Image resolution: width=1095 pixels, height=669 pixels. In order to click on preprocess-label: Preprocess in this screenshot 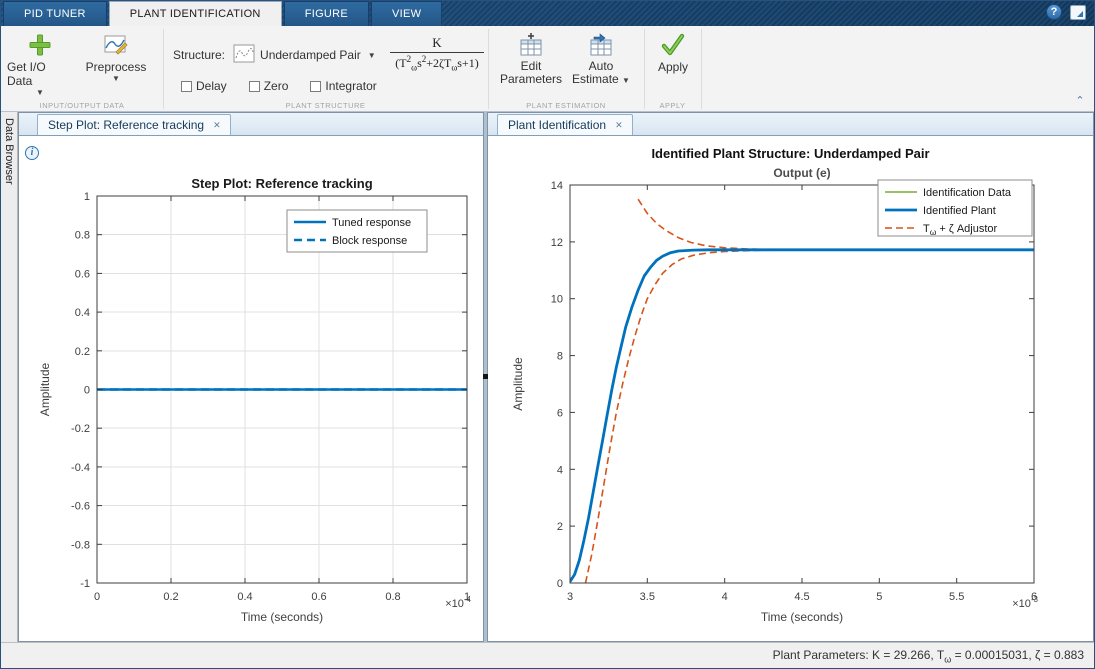, I will do `click(116, 67)`.